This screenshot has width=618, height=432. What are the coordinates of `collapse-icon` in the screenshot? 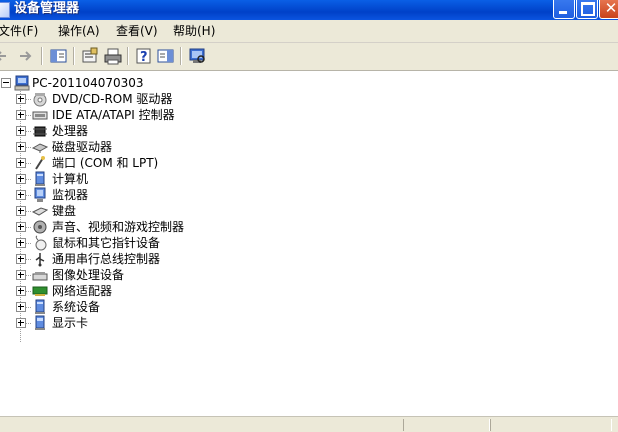 It's located at (6, 83).